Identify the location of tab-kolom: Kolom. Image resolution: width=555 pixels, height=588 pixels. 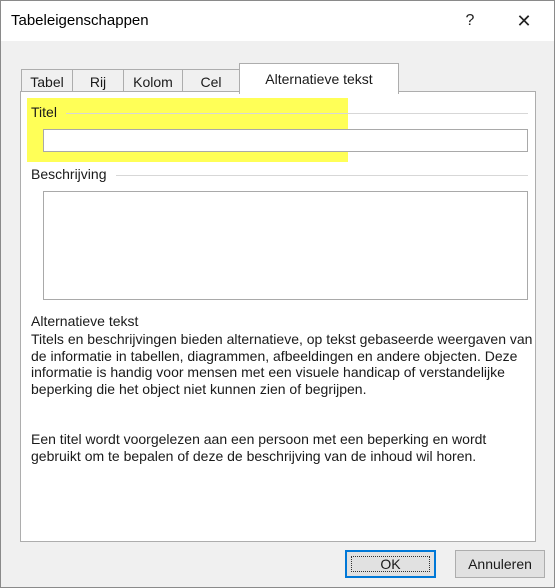
(153, 81).